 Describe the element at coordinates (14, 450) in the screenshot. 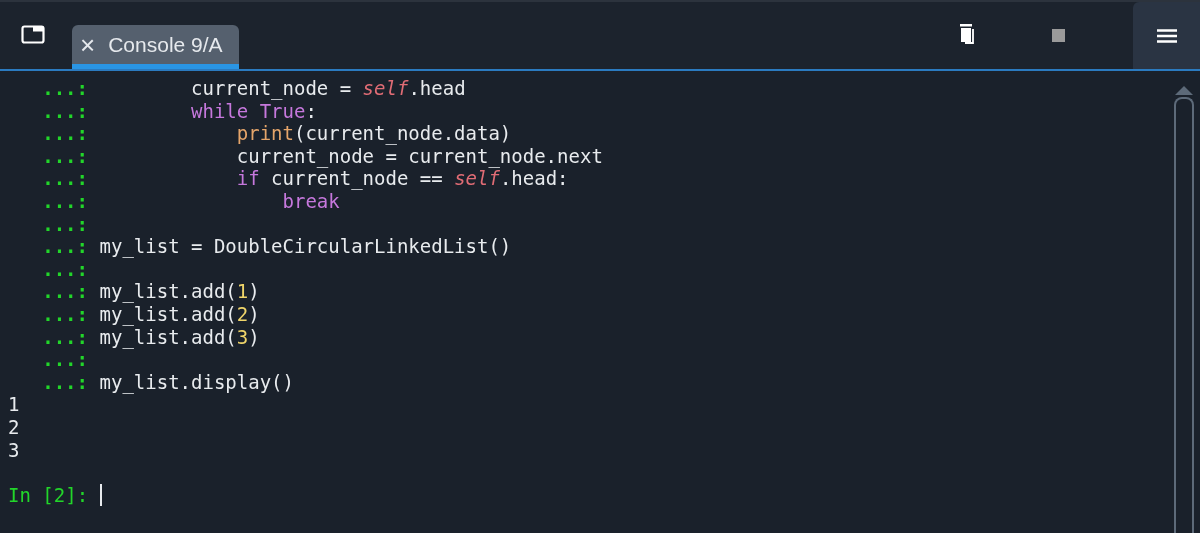

I see `output-line: 3` at that location.